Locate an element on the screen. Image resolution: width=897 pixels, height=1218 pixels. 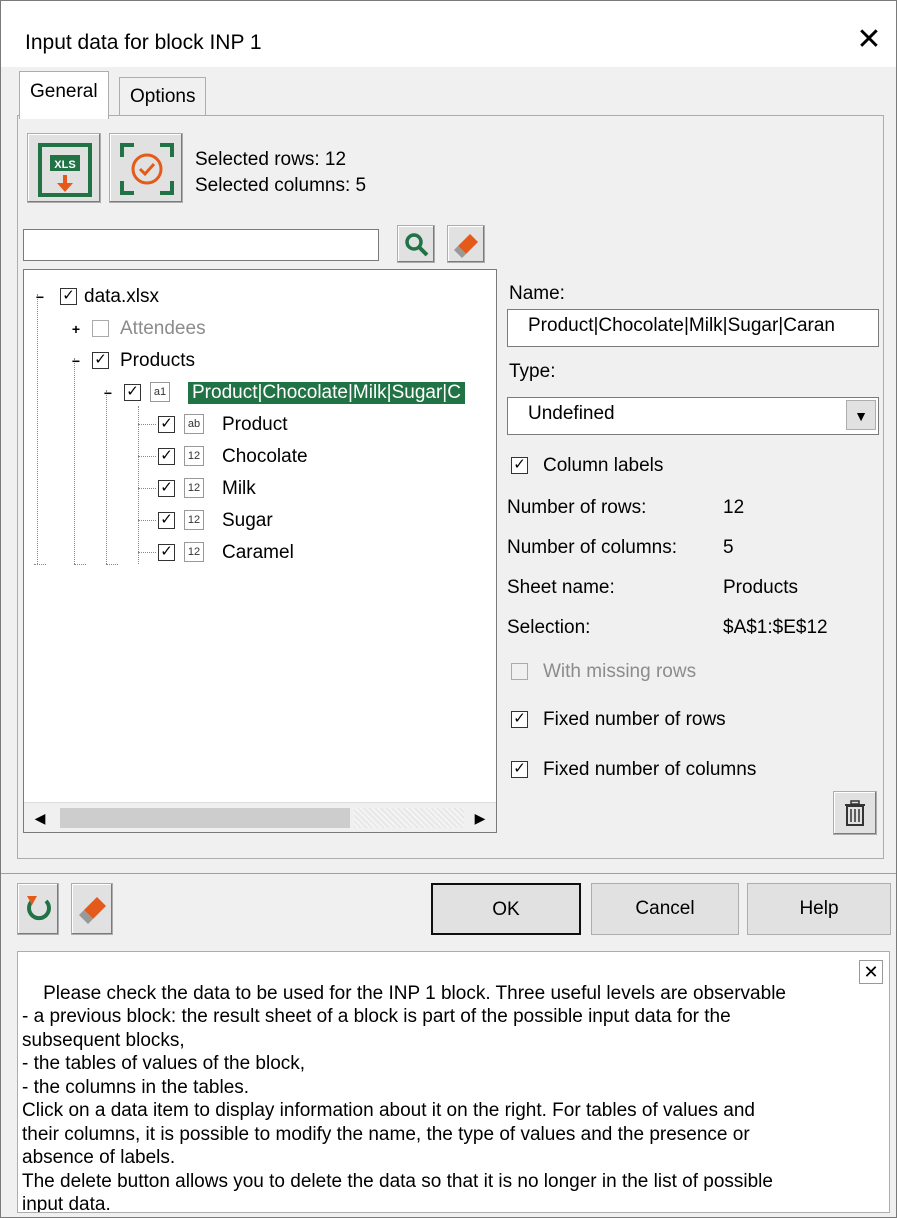
clear-search-button is located at coordinates (466, 244).